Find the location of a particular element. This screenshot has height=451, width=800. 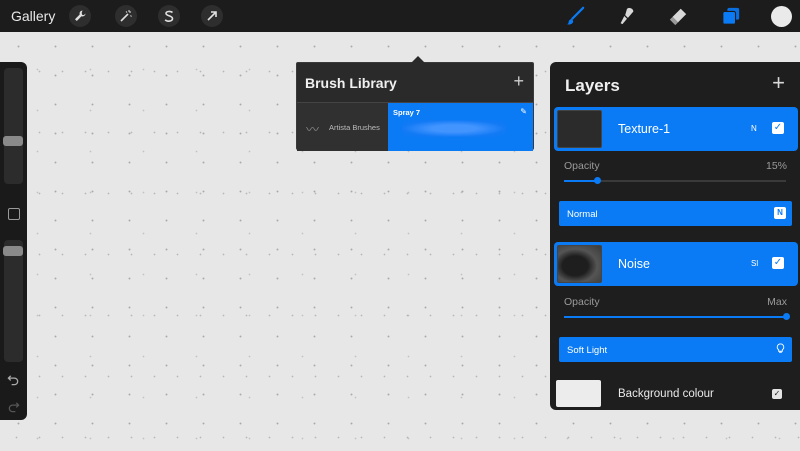

layer-blend-mode-button: Sl is located at coordinates (754, 263).